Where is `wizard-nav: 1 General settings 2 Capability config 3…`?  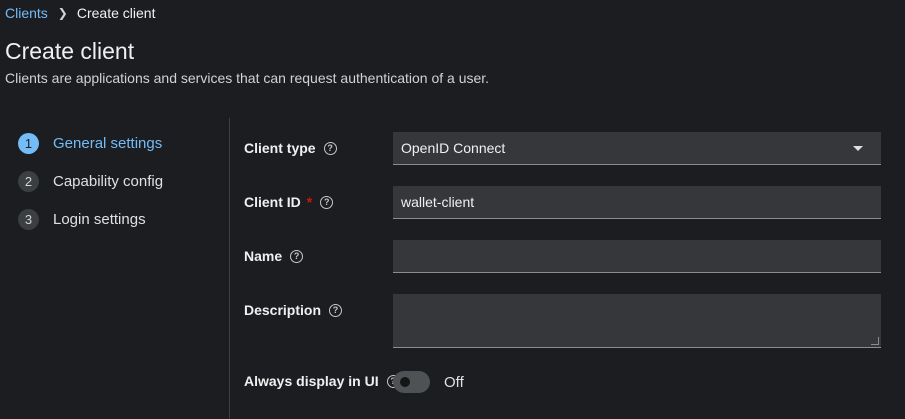 wizard-nav: 1 General settings 2 Capability config 3… is located at coordinates (90, 189).